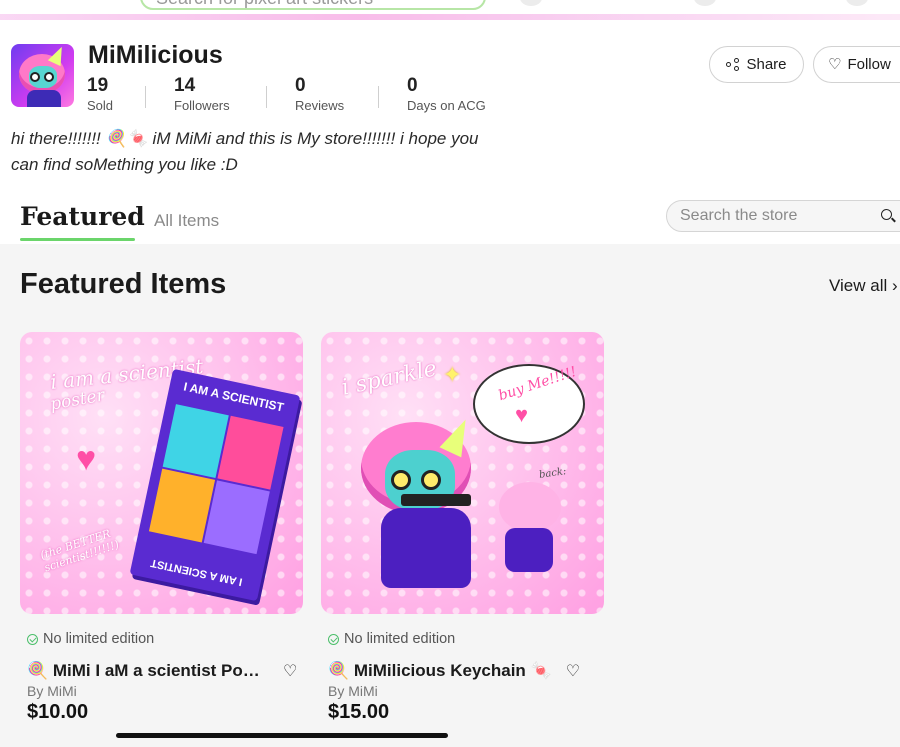 The height and width of the screenshot is (747, 900). What do you see at coordinates (282, 735) in the screenshot?
I see `home-indicator` at bounding box center [282, 735].